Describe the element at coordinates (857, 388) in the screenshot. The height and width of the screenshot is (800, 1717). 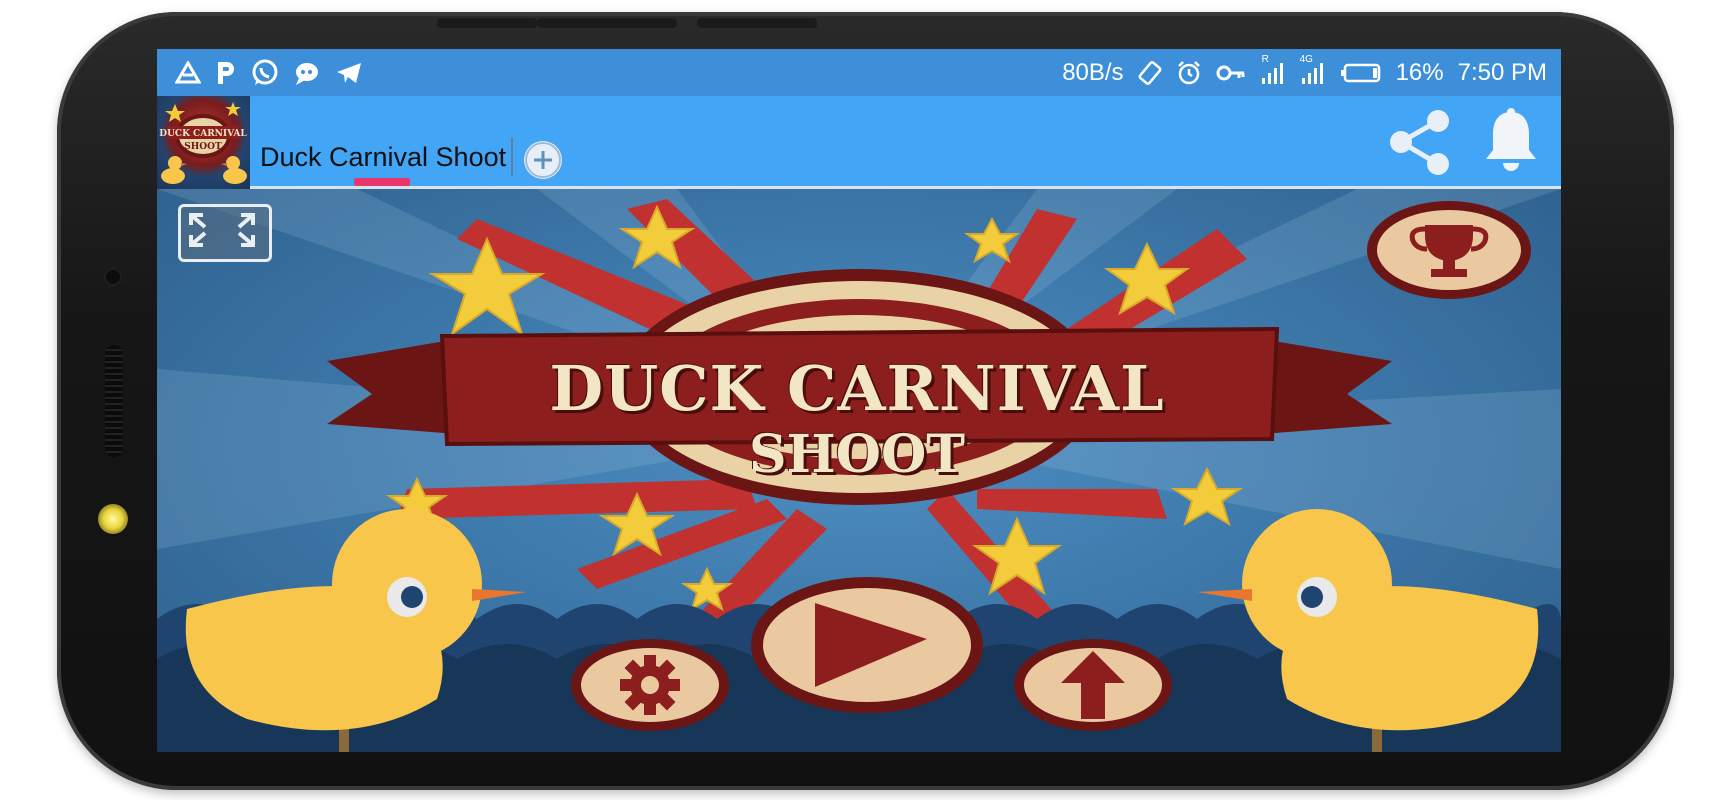
I see `game-title-line1: DUCK CARNIVAL` at that location.